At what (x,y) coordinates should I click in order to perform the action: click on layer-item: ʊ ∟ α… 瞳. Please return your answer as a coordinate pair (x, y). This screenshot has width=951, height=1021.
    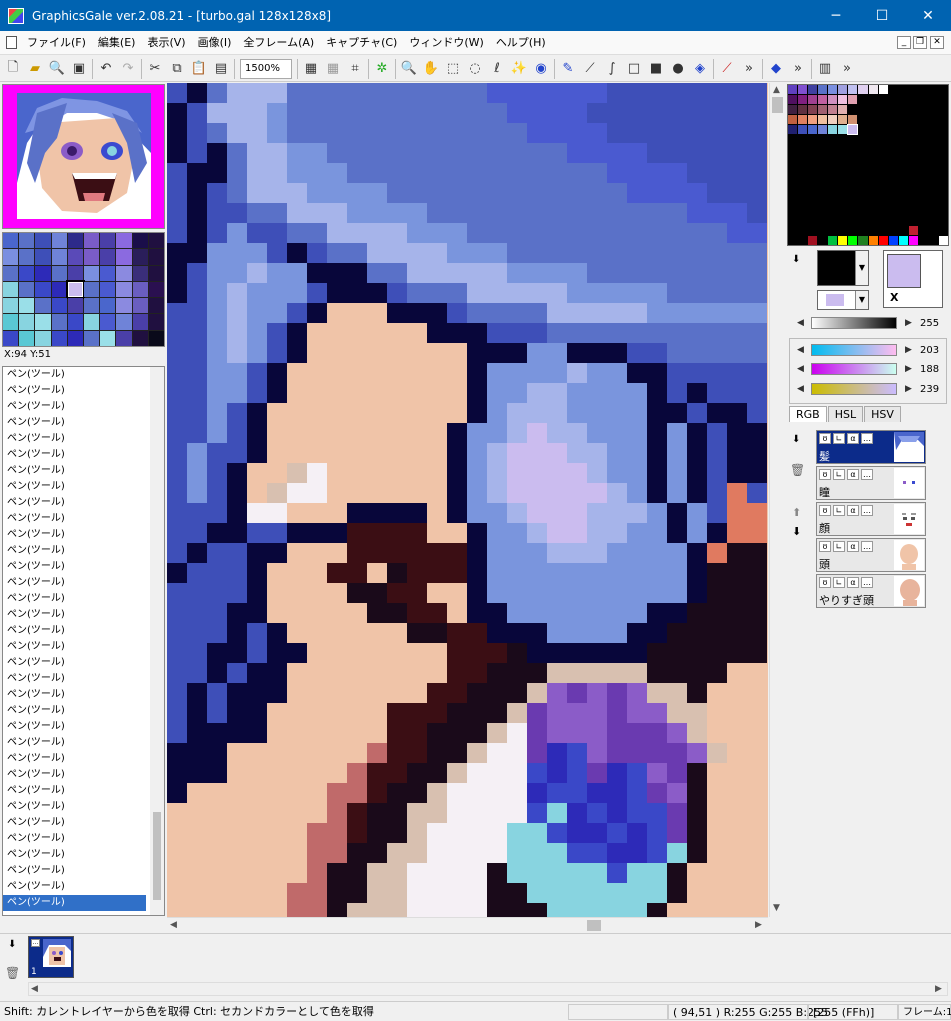
    Looking at the image, I should click on (871, 483).